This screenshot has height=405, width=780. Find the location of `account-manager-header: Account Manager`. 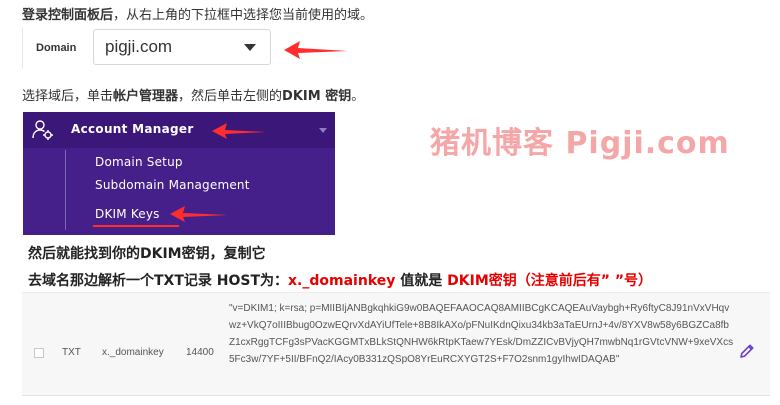

account-manager-header: Account Manager is located at coordinates (179, 130).